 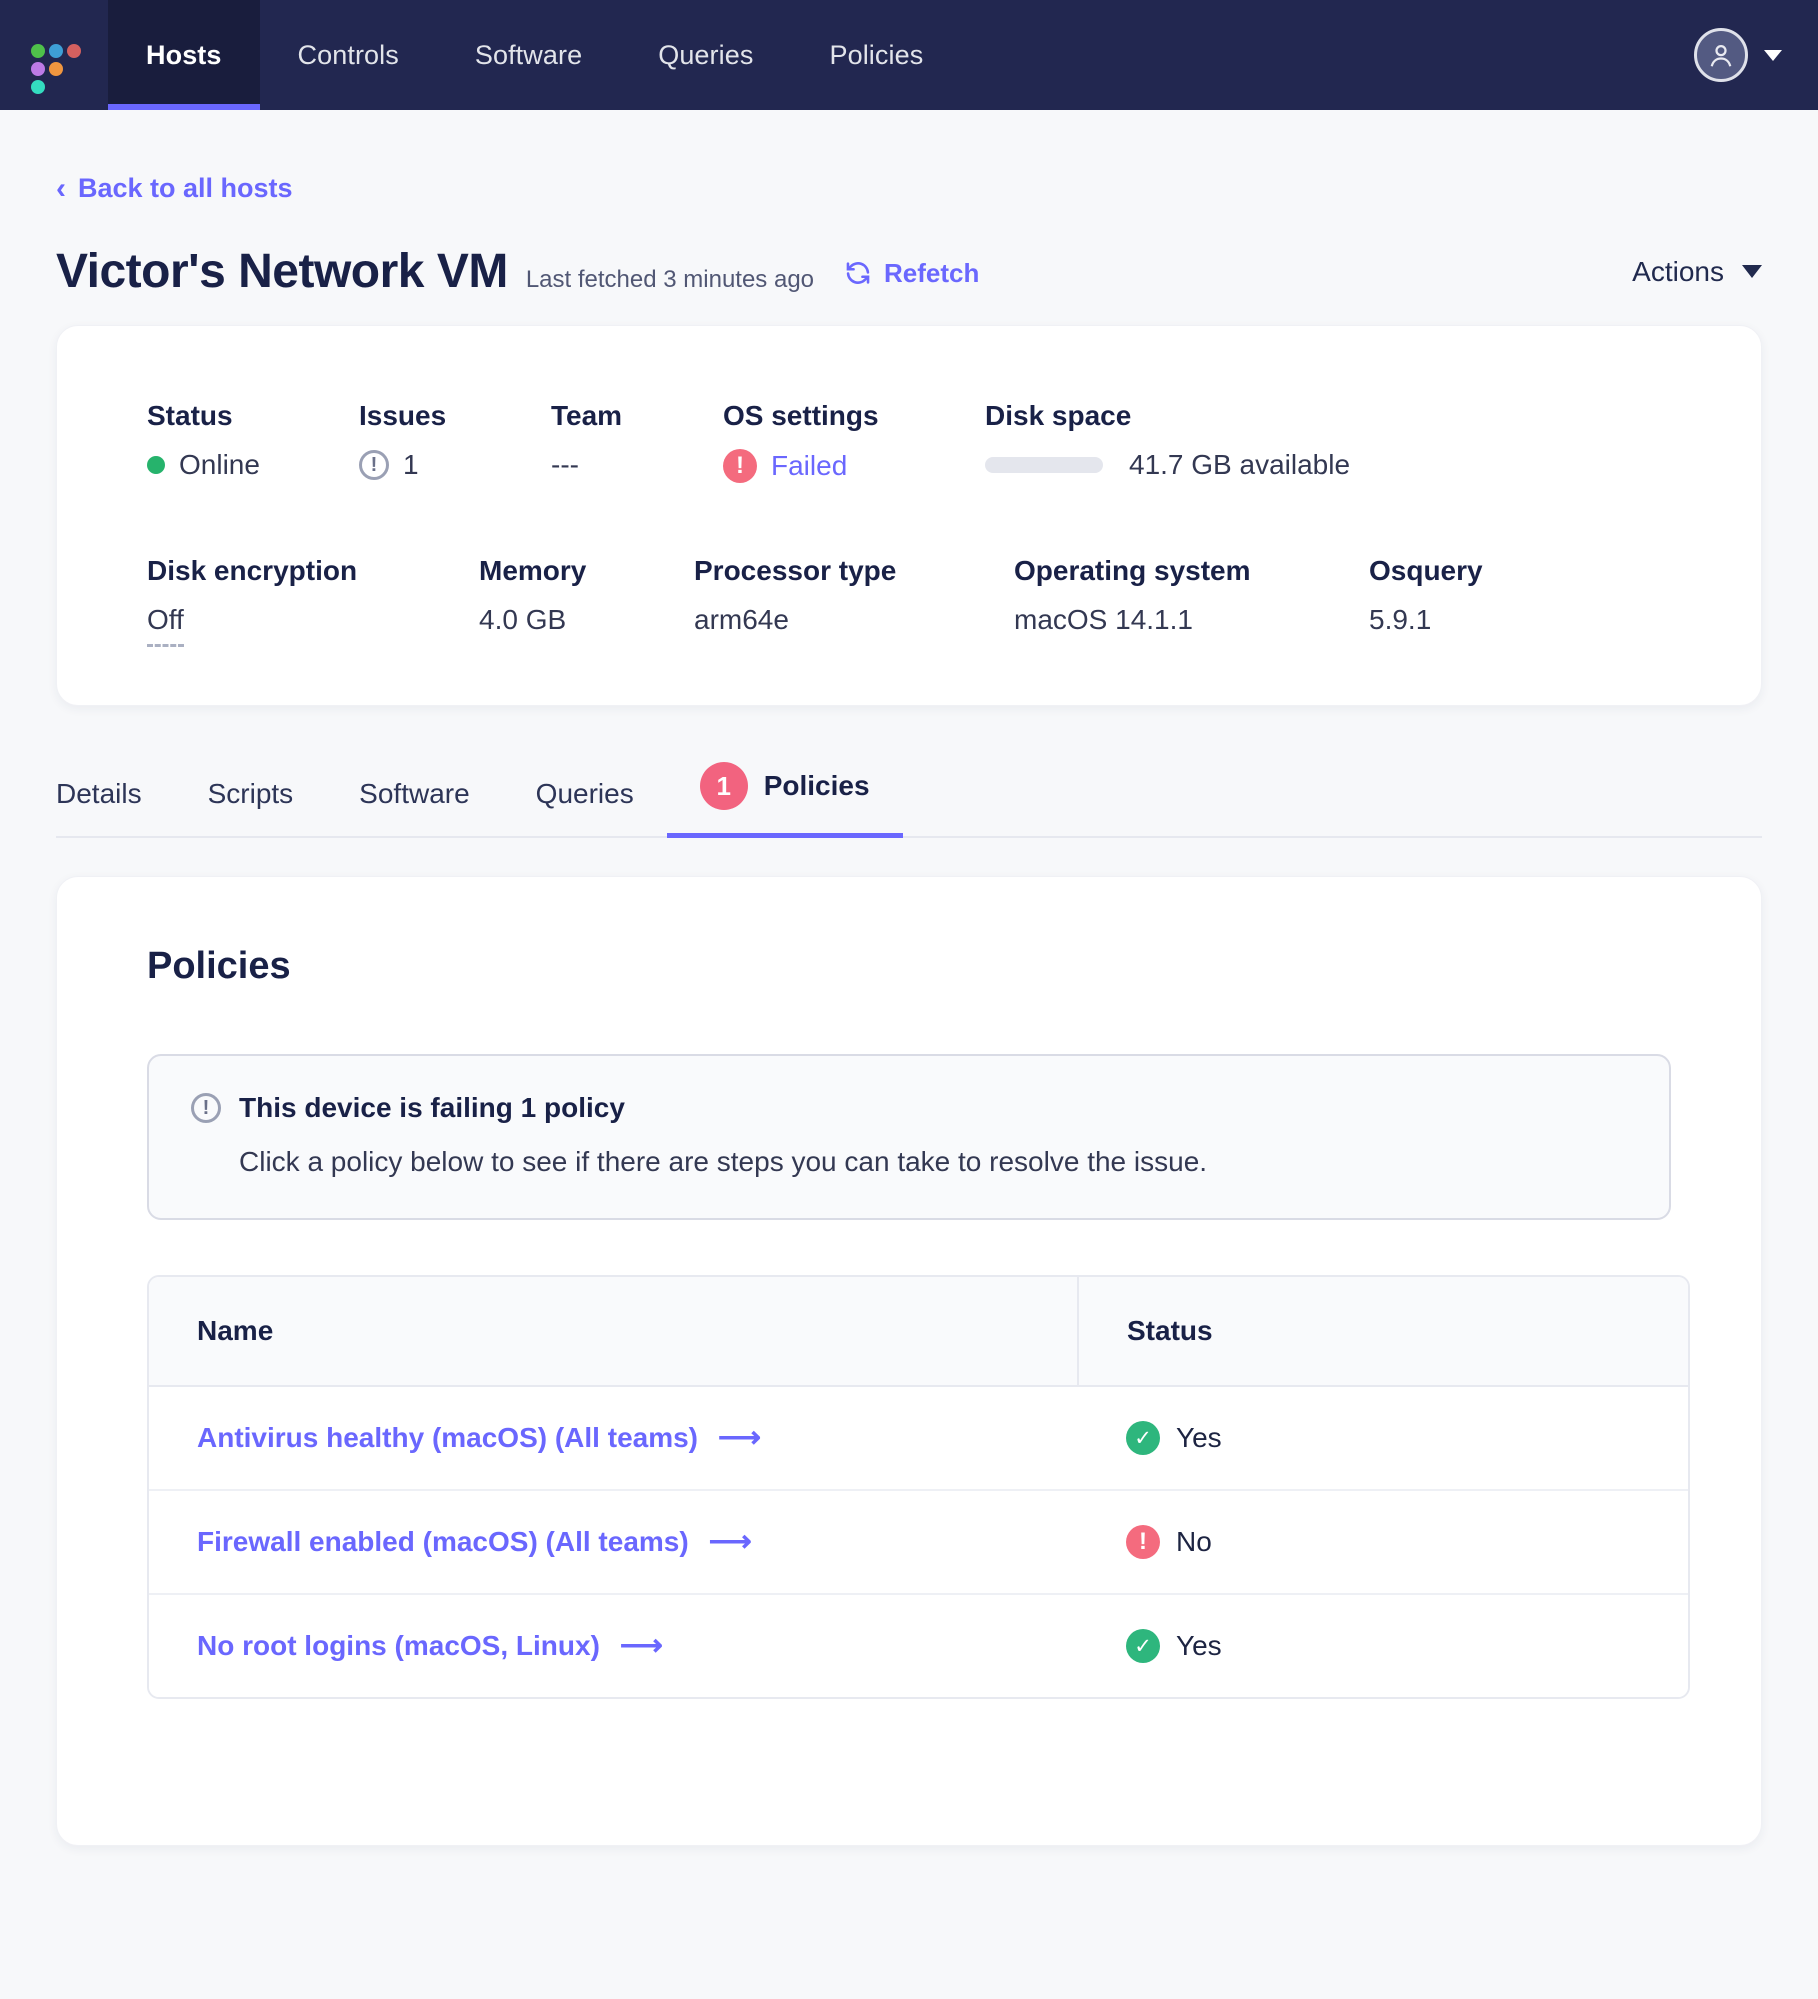 What do you see at coordinates (56, 60) in the screenshot?
I see `fleet-logo-icon` at bounding box center [56, 60].